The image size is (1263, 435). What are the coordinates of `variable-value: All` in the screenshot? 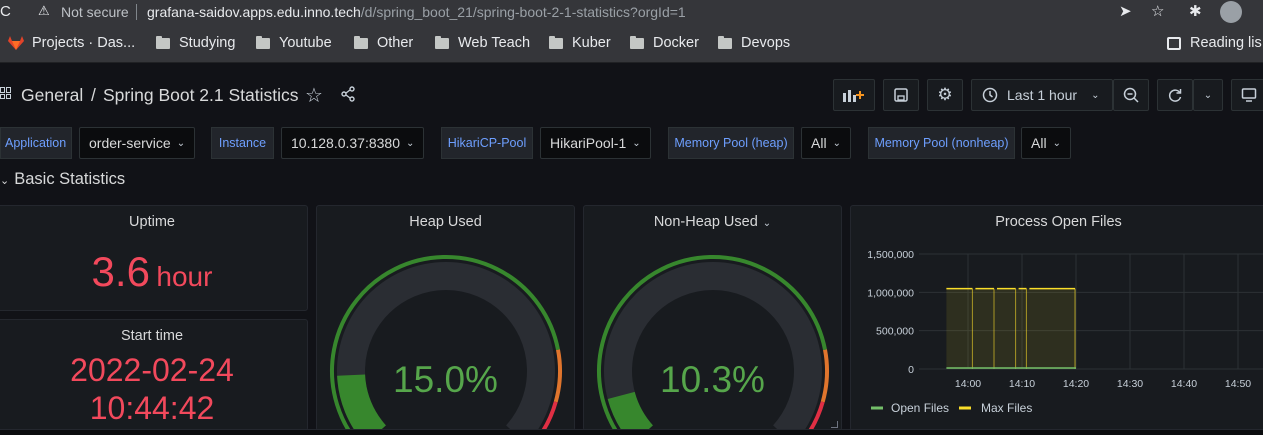 It's located at (1039, 143).